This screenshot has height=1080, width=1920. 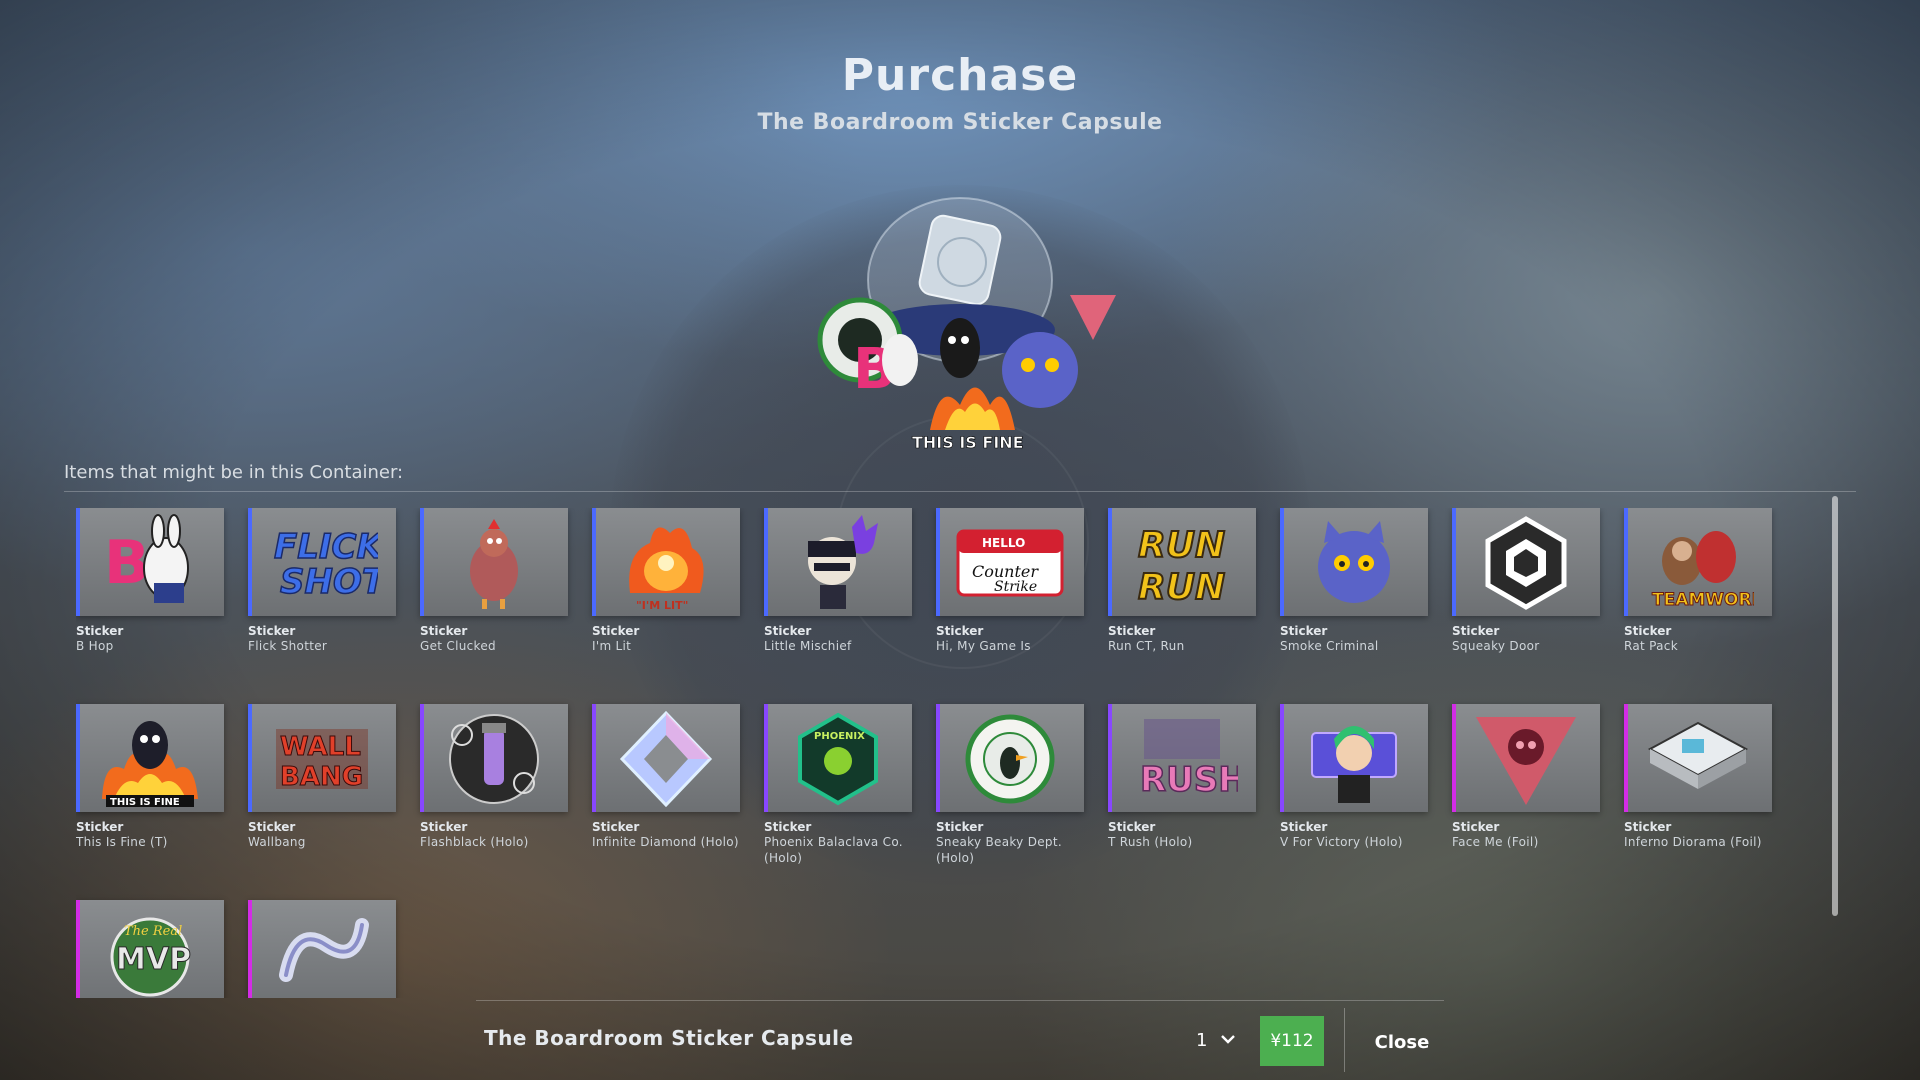 What do you see at coordinates (1202, 1040) in the screenshot?
I see `quantity-value: 1` at bounding box center [1202, 1040].